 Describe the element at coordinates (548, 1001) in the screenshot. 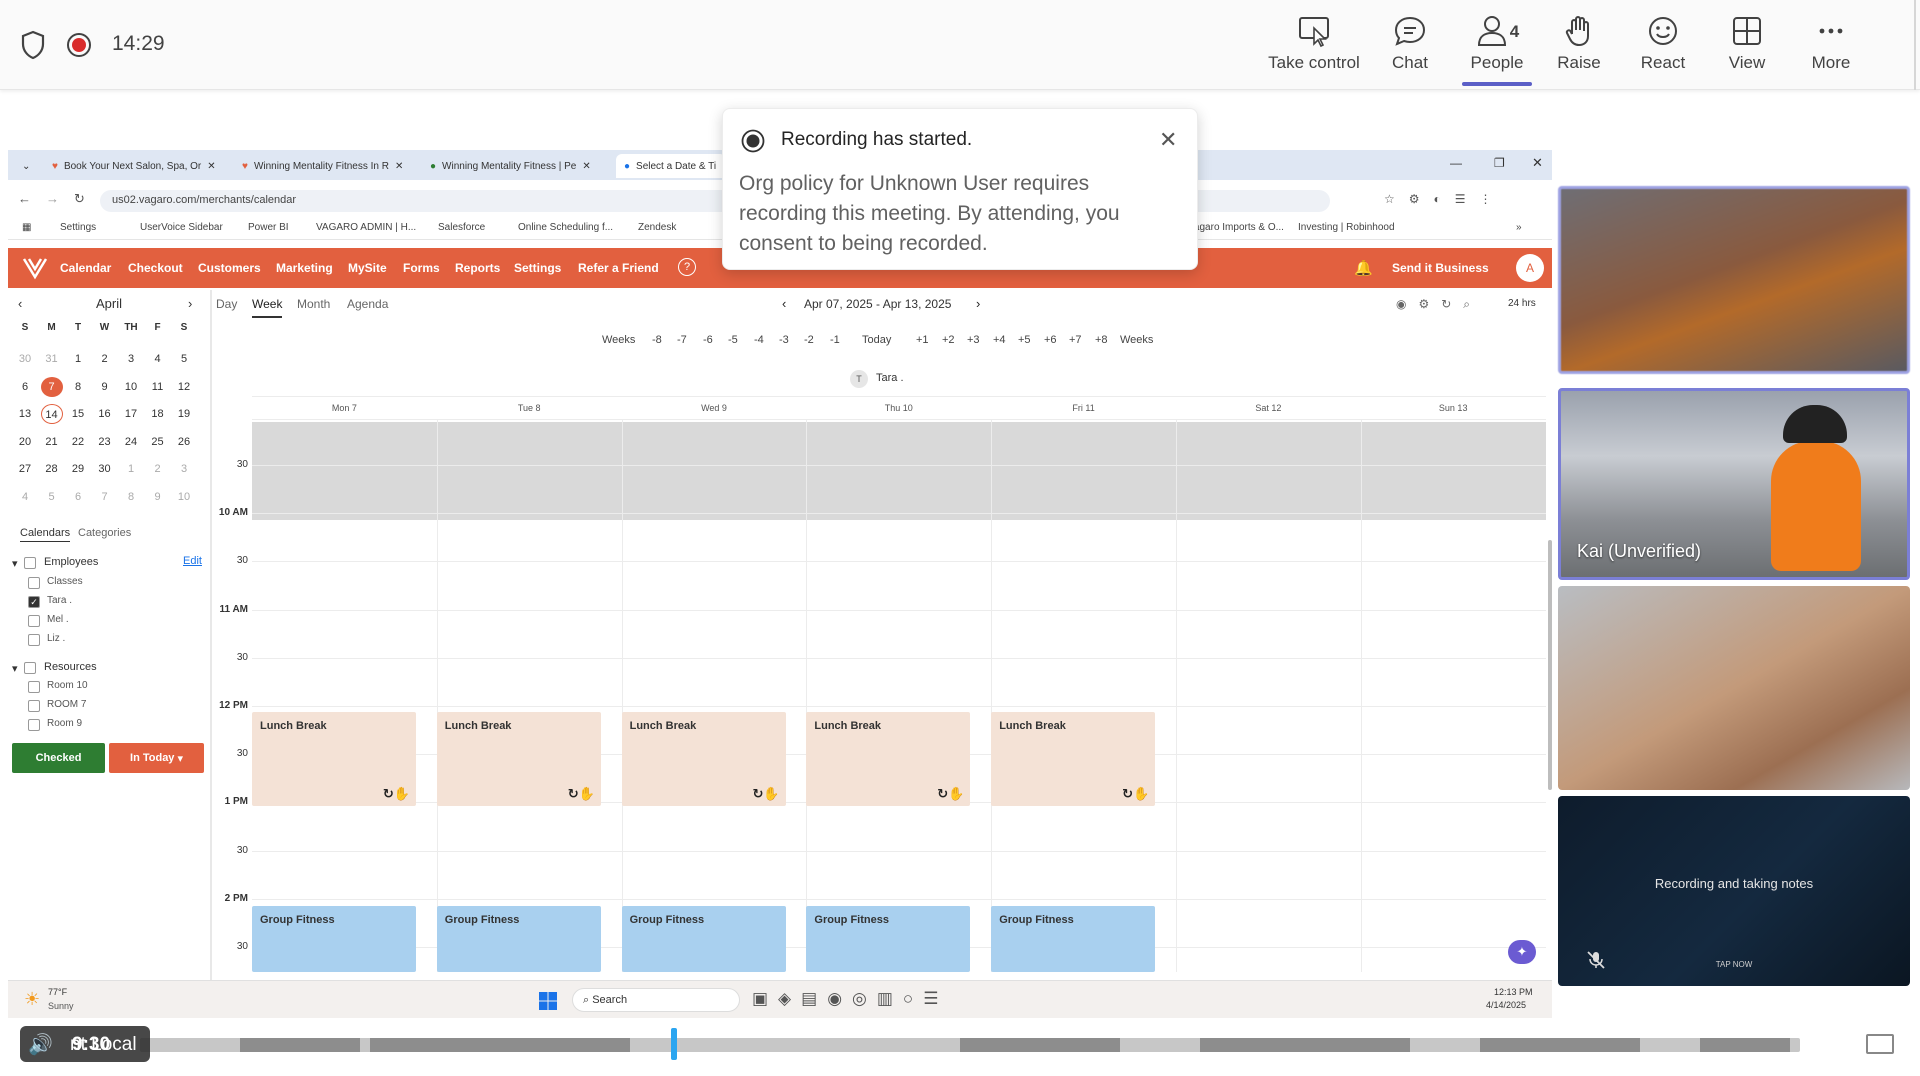

I see `windows-start-icon` at that location.